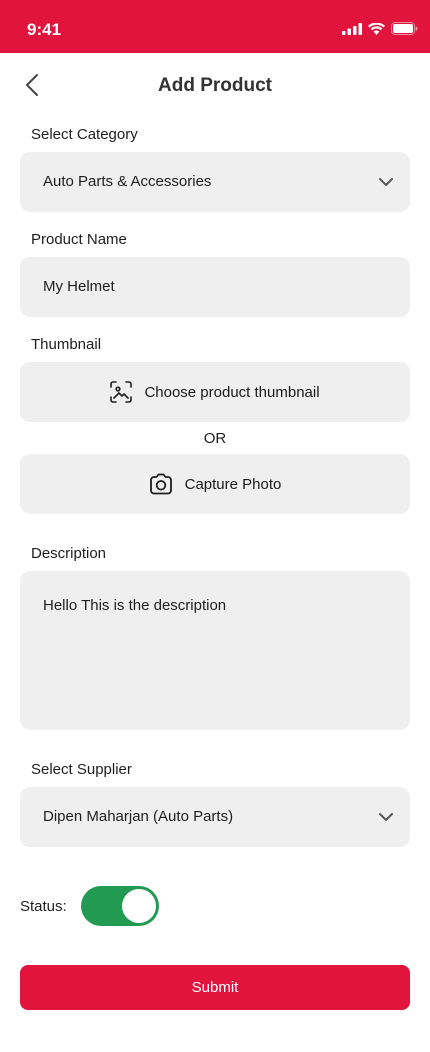 The width and height of the screenshot is (430, 1052). Describe the element at coordinates (127, 181) in the screenshot. I see `category-value: Auto Parts & Accessories` at that location.